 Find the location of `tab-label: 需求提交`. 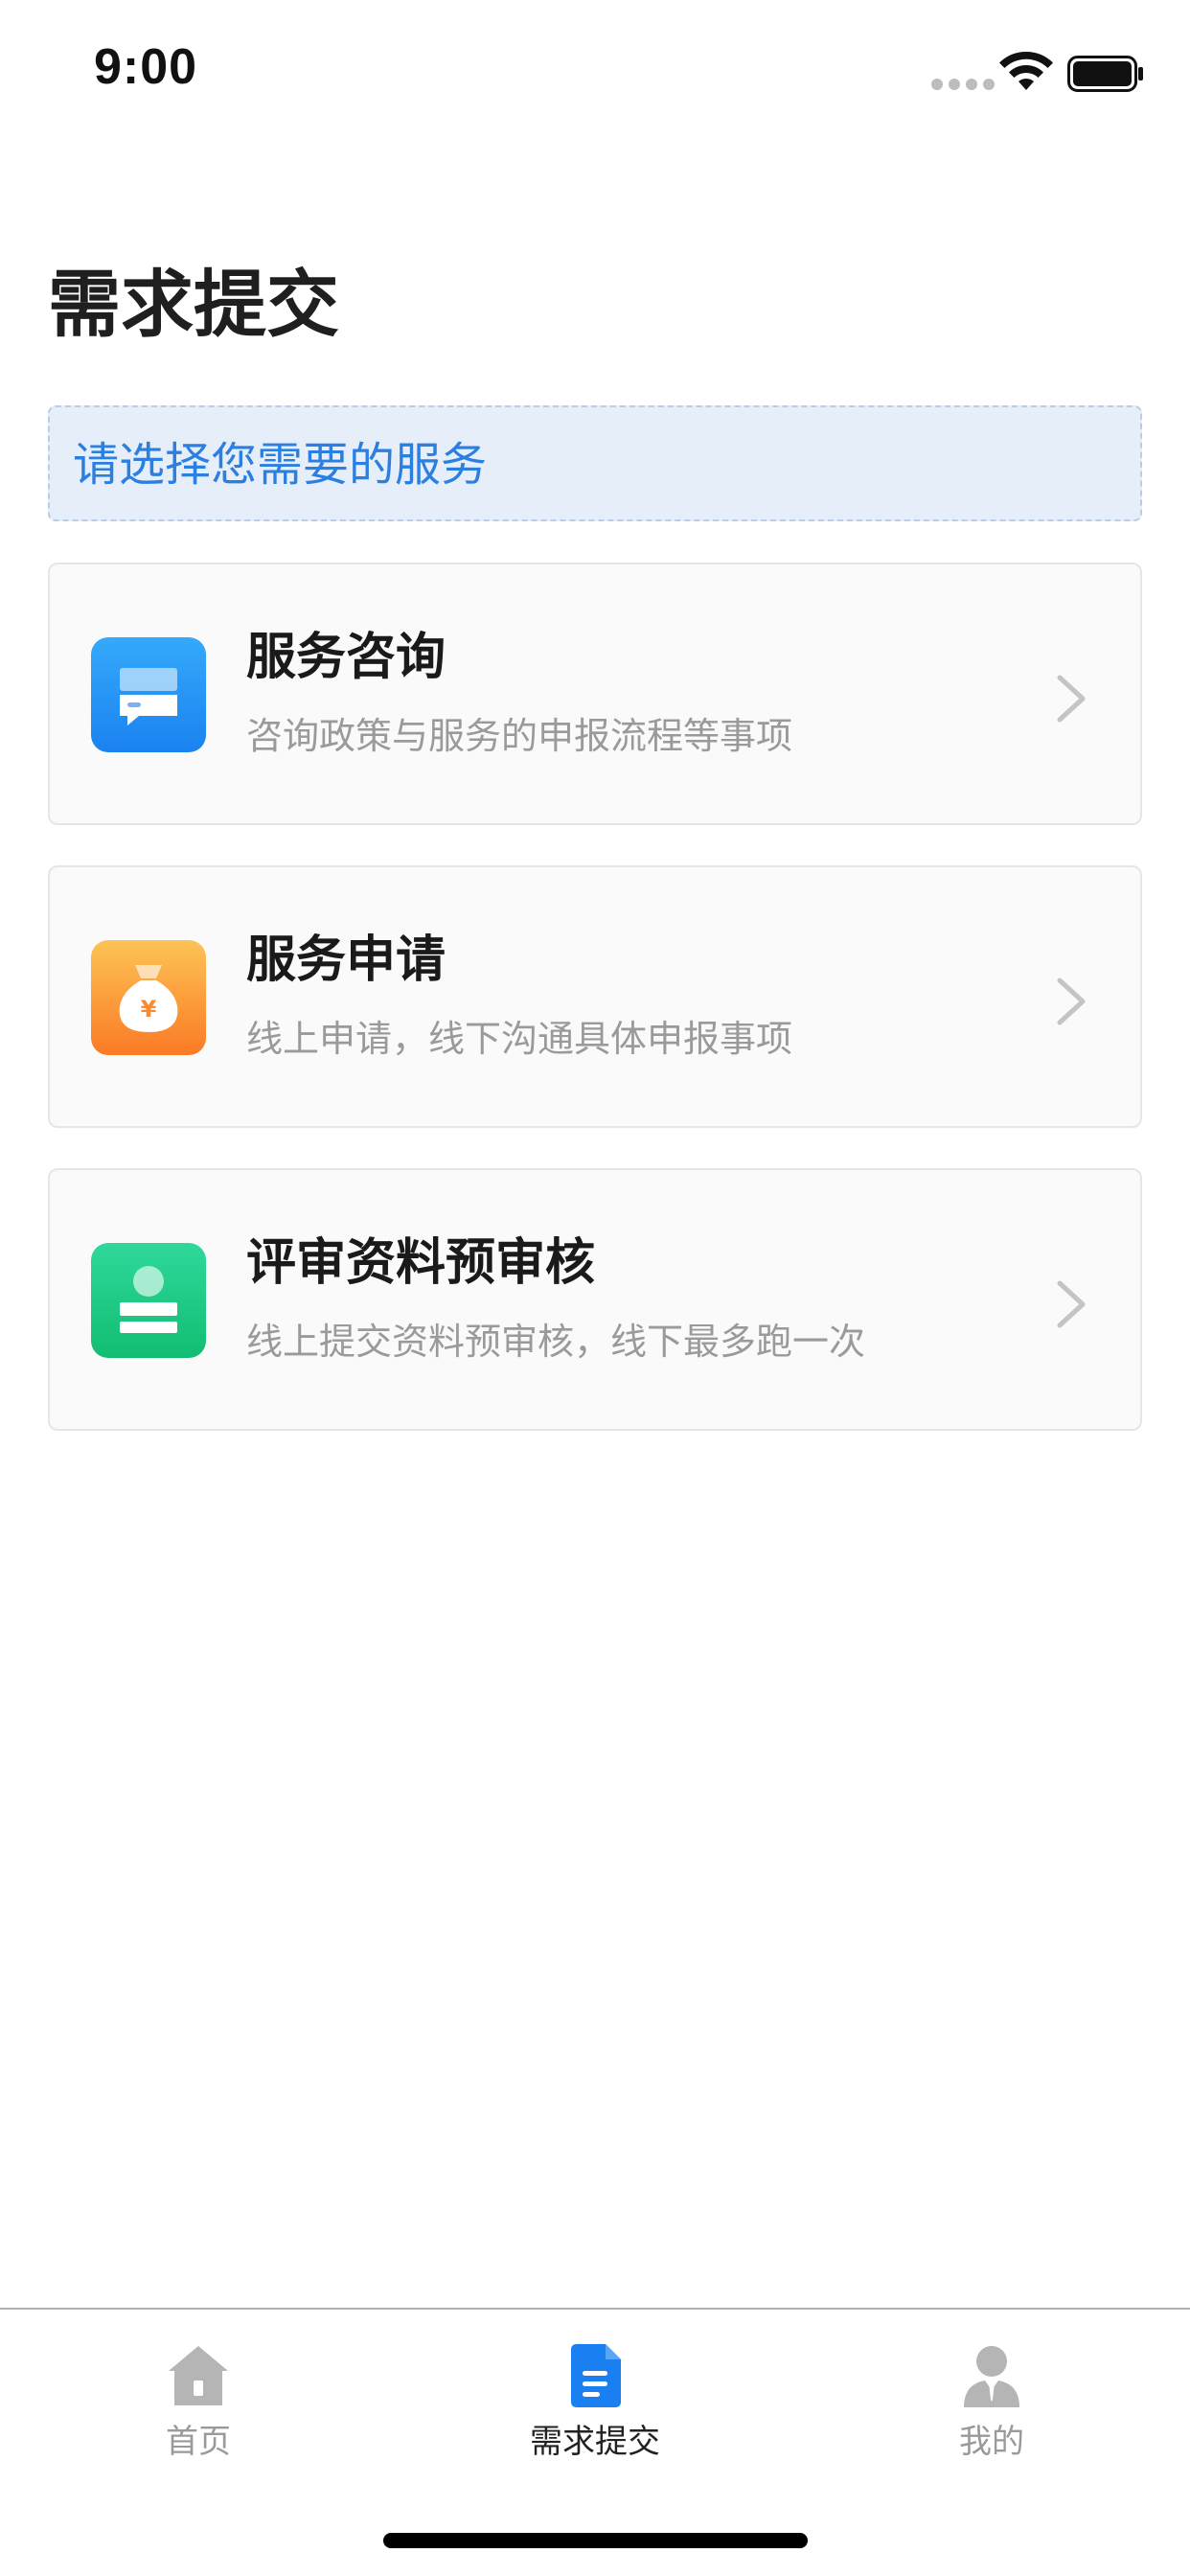

tab-label: 需求提交 is located at coordinates (595, 2442).